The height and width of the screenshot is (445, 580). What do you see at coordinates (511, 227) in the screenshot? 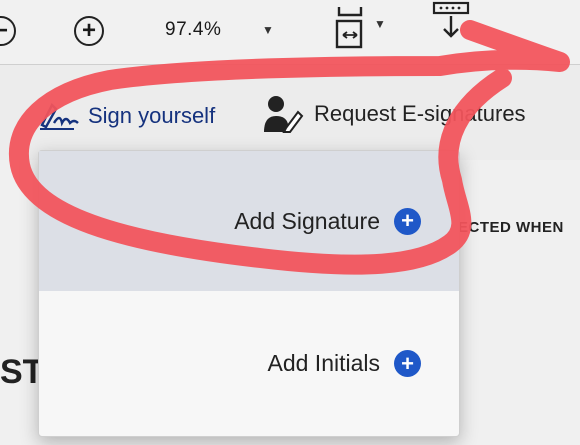
I see `document-text-fragment: ECTED WHEN` at bounding box center [511, 227].